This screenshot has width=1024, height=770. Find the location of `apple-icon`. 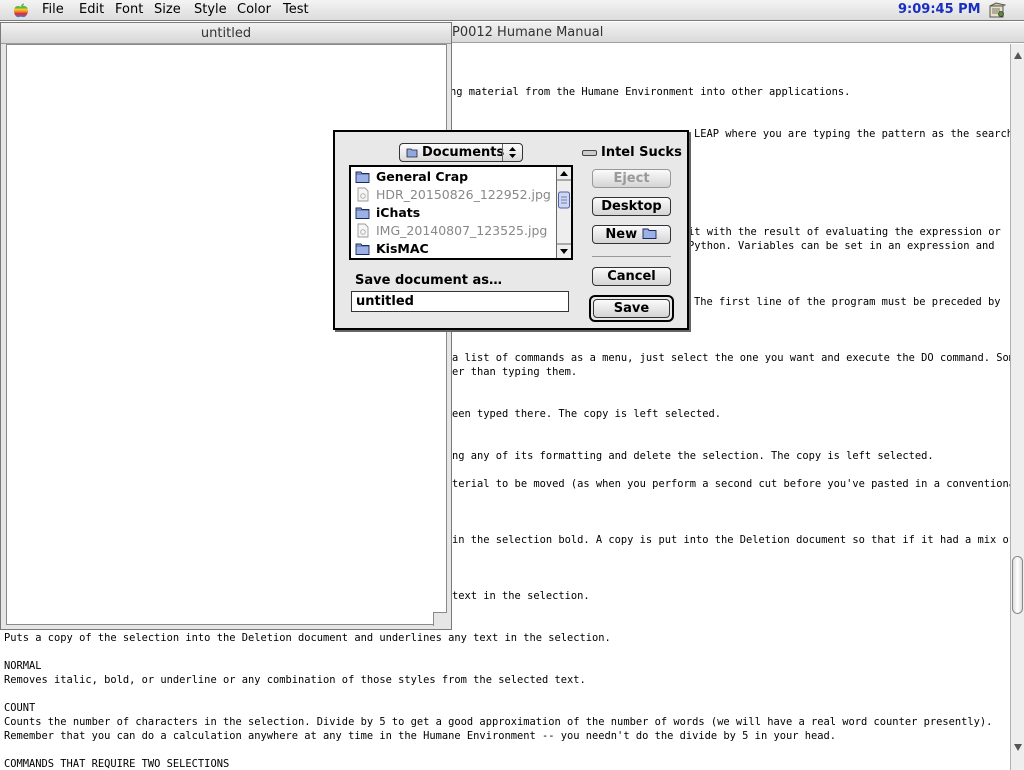

apple-icon is located at coordinates (21, 10).